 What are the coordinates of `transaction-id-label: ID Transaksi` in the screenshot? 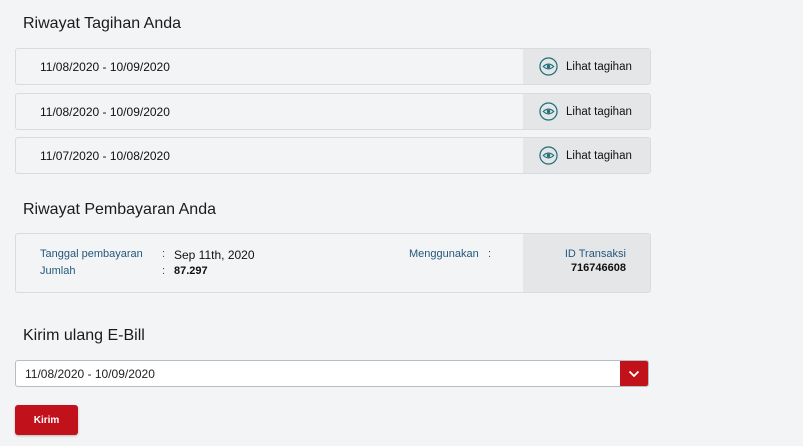 It's located at (595, 254).